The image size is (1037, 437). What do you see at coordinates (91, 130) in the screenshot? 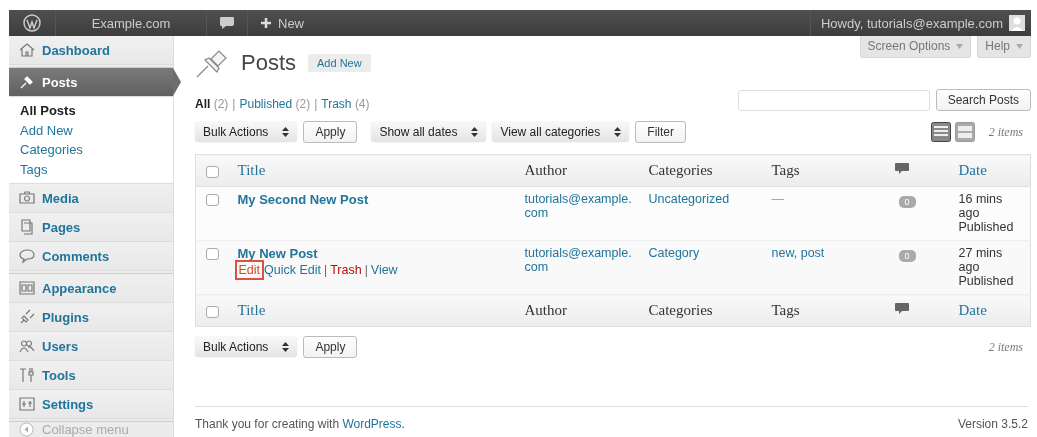
I see `submenu-item: Add New` at bounding box center [91, 130].